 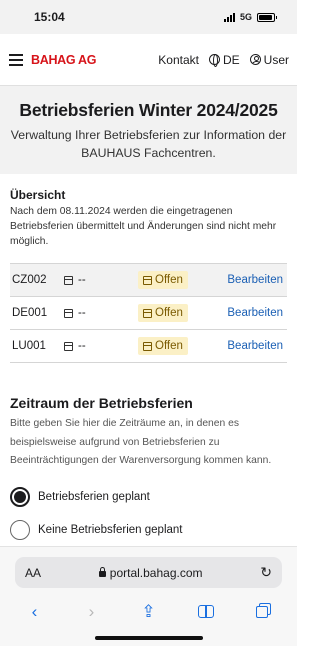 I want to click on header-nav: Kontakt DE User, so click(x=223, y=60).